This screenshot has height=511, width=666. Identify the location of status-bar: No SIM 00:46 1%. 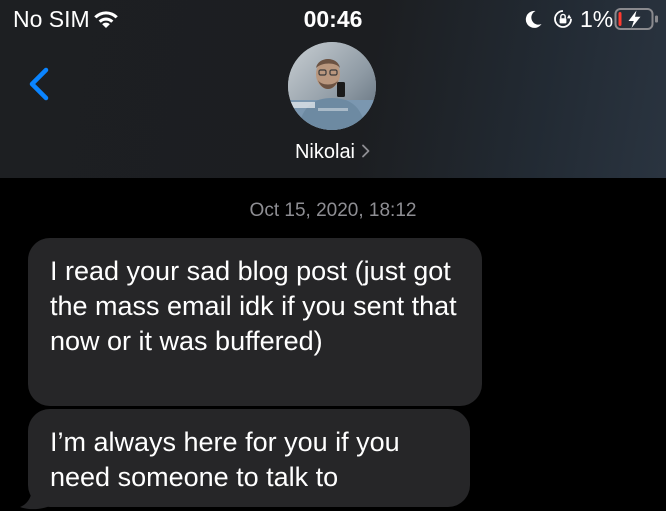
(333, 20).